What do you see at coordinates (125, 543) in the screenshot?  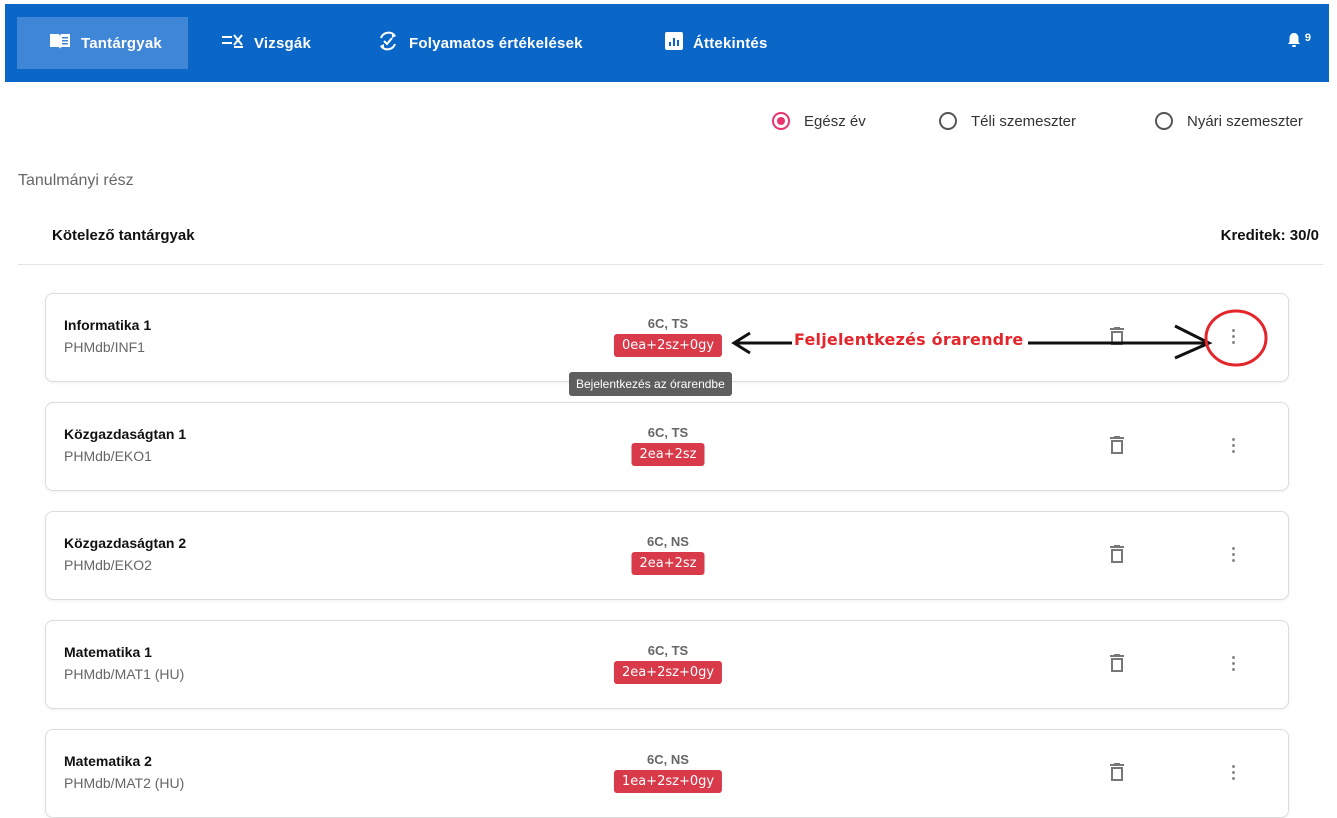 I see `course-name: Közgazdaságtan 2` at bounding box center [125, 543].